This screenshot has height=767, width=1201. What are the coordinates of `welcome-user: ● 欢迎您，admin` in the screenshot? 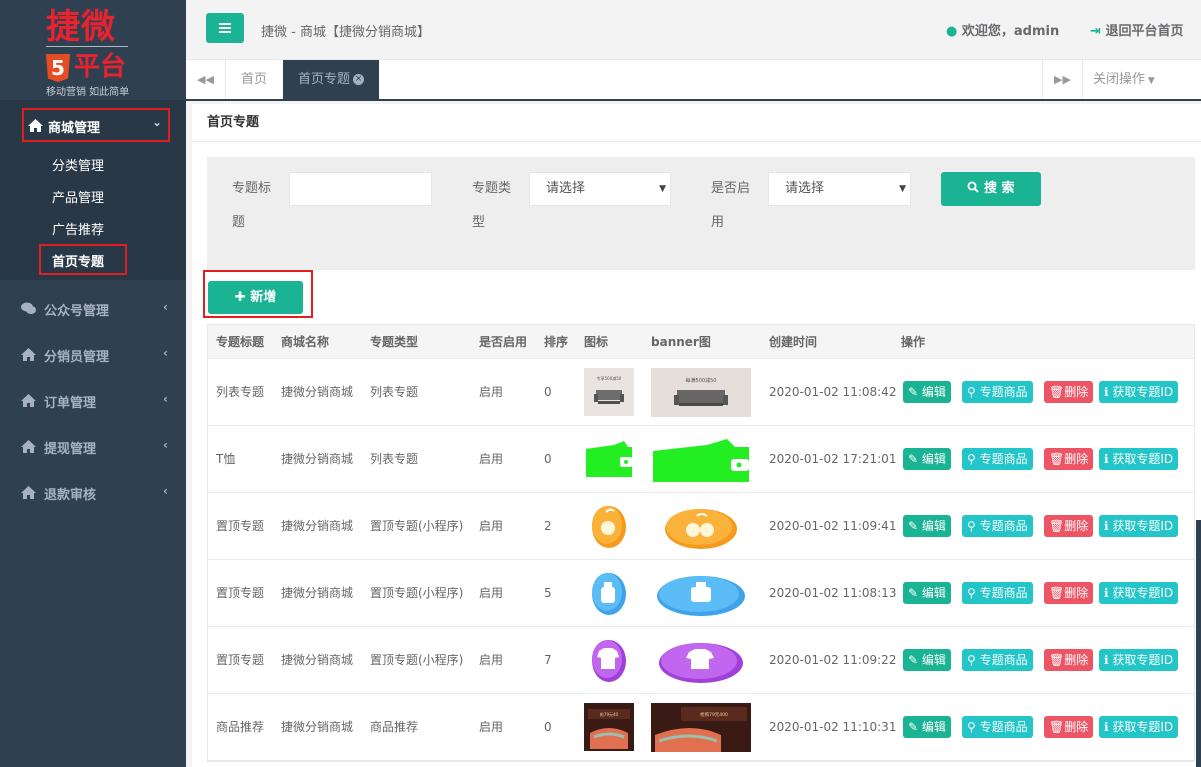 It's located at (1002, 29).